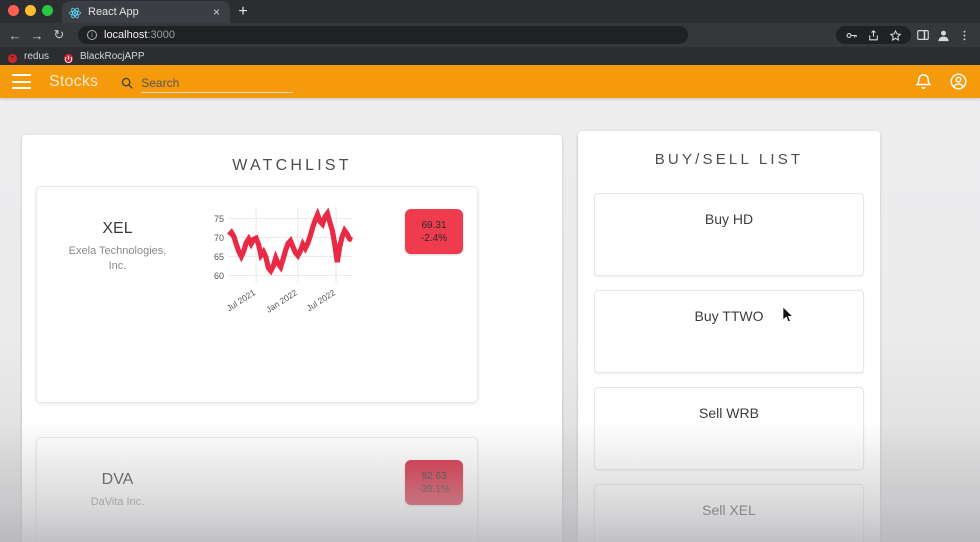 This screenshot has height=542, width=980. What do you see at coordinates (12, 57) in the screenshot?
I see `redux-icon` at bounding box center [12, 57].